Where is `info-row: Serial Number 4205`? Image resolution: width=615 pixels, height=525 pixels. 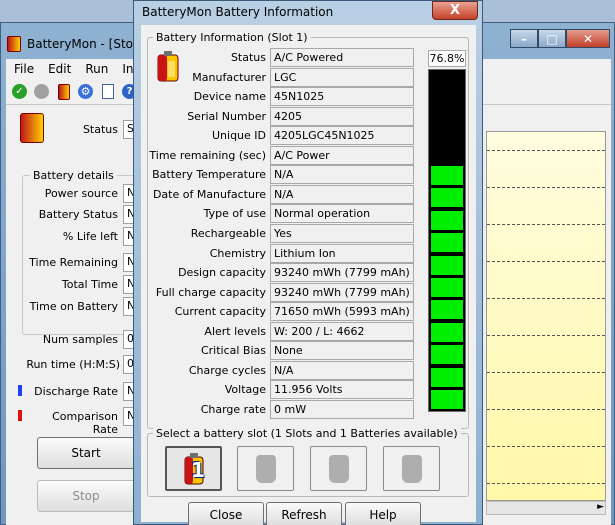
info-row: Serial Number 4205 is located at coordinates (308, 116).